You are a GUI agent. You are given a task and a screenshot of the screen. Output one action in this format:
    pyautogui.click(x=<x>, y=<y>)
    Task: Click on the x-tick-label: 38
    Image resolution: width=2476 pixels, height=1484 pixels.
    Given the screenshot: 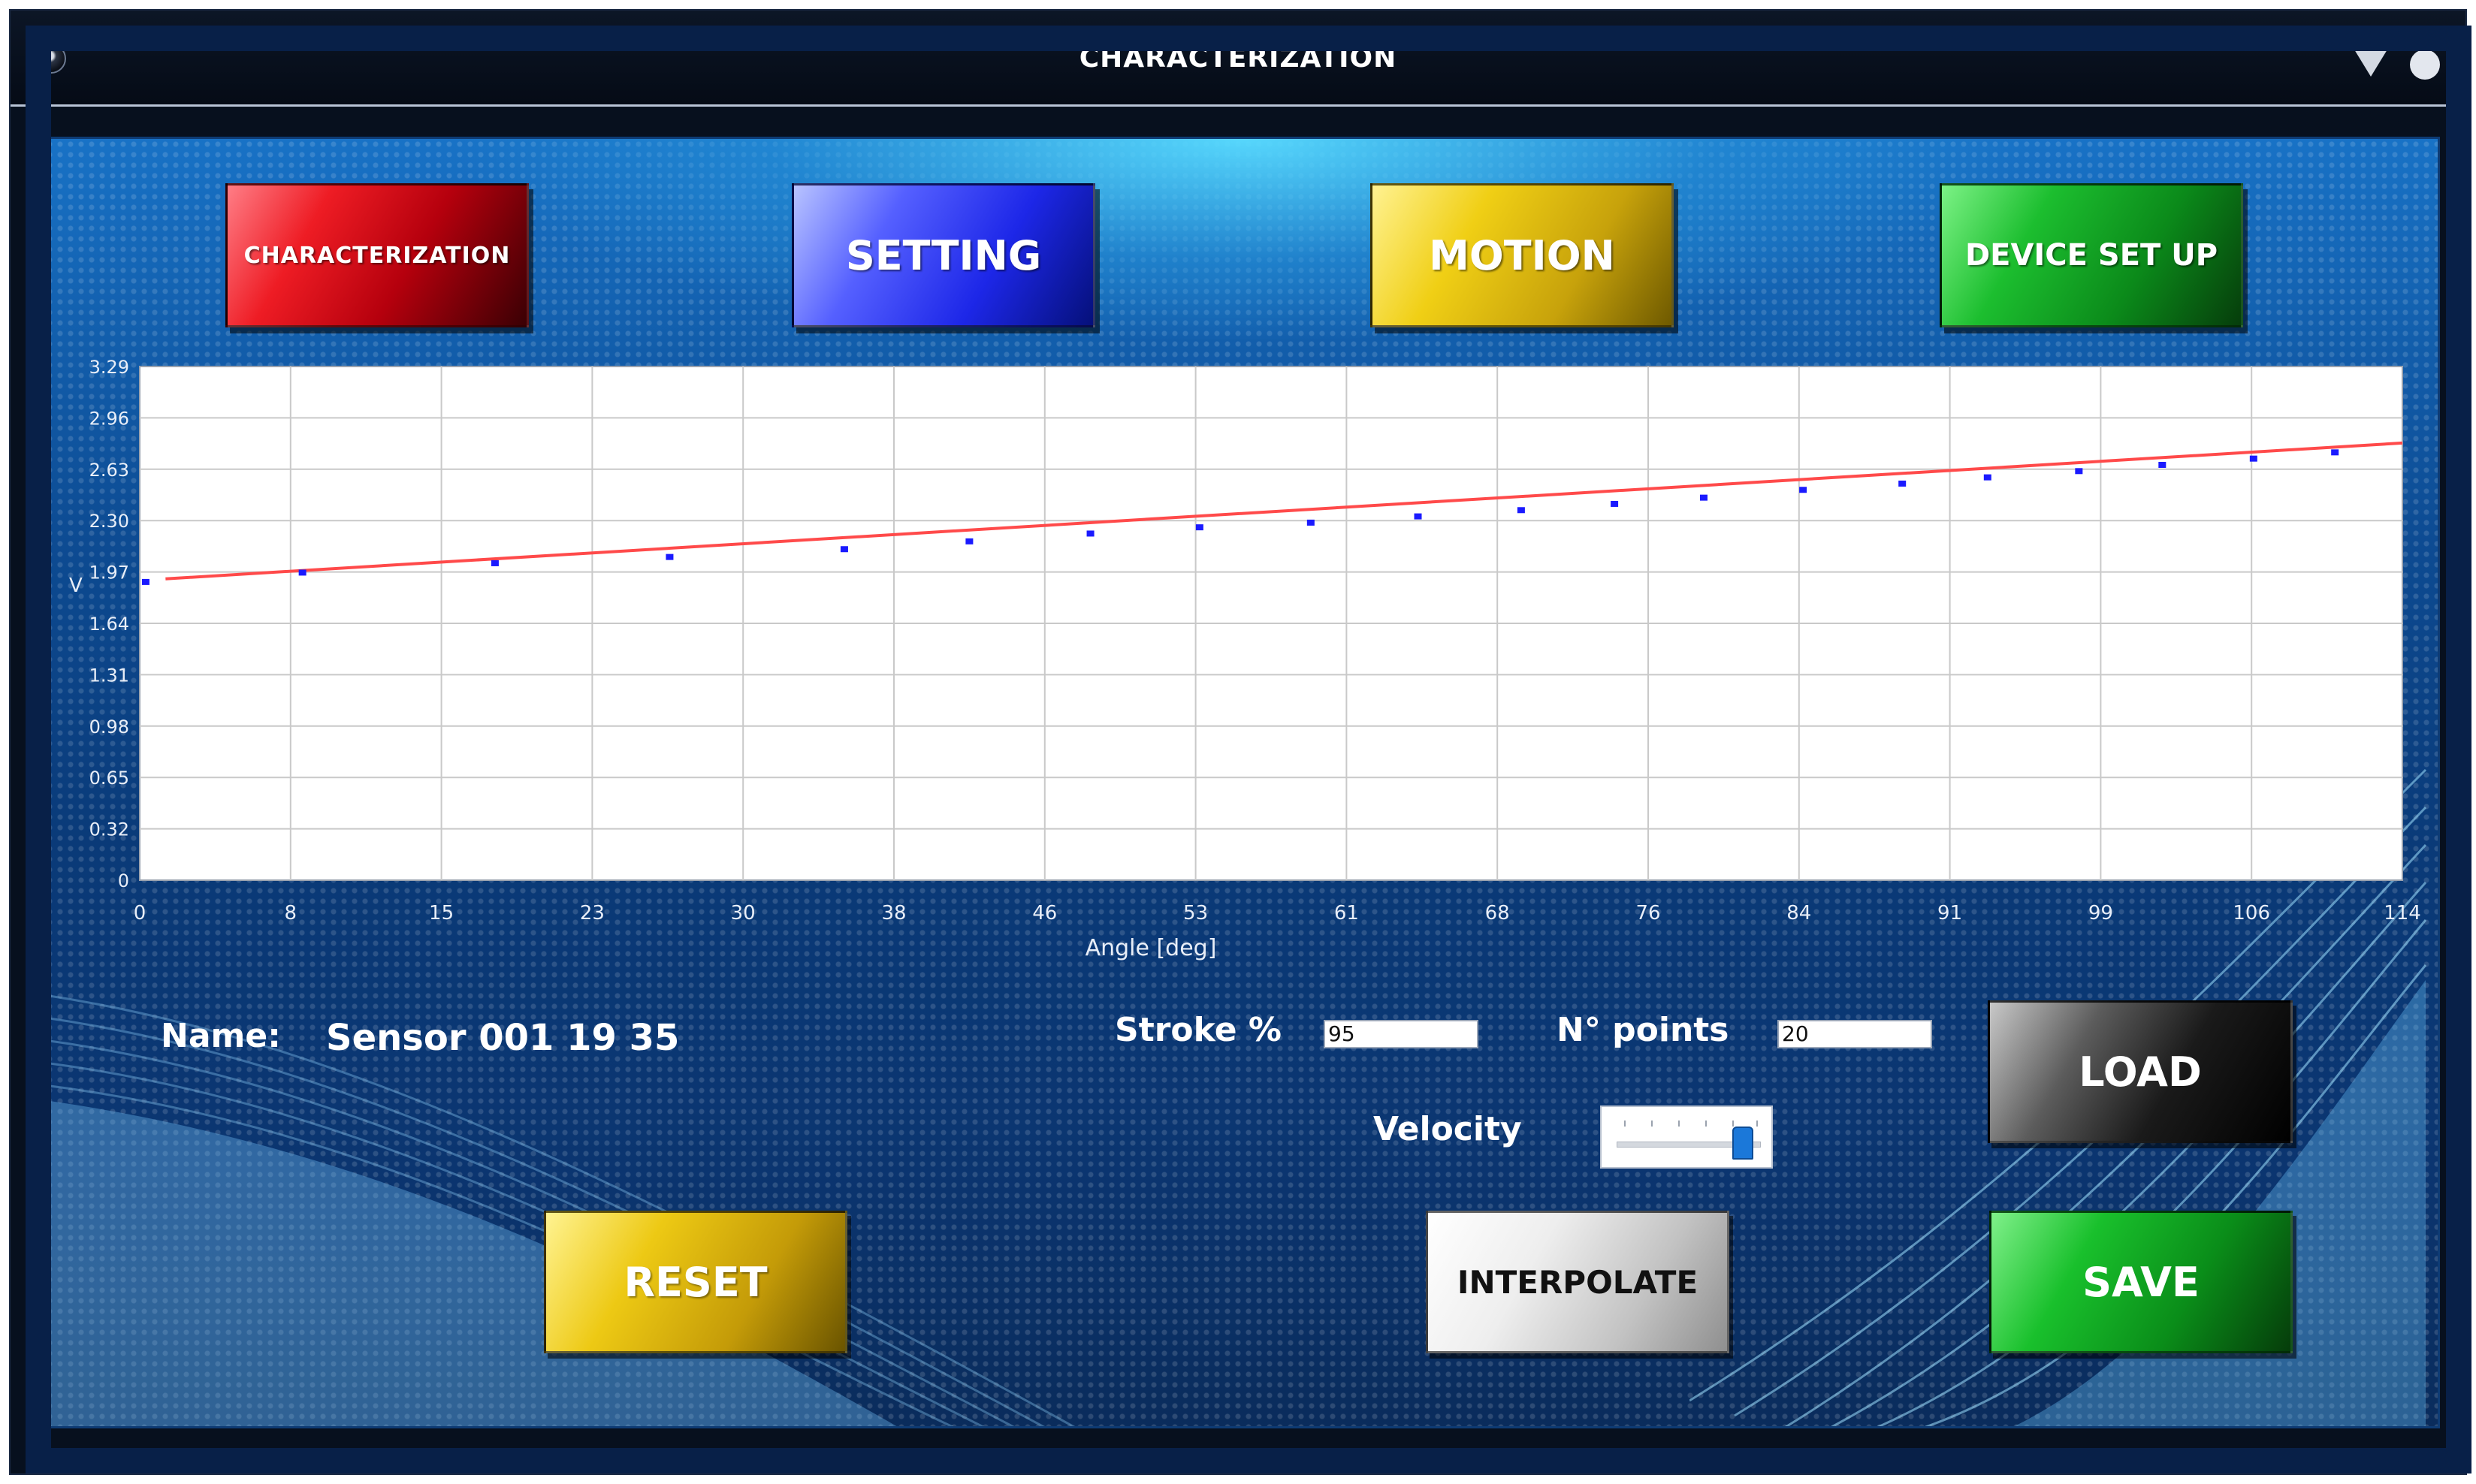 What is the action you would take?
    pyautogui.click(x=893, y=913)
    